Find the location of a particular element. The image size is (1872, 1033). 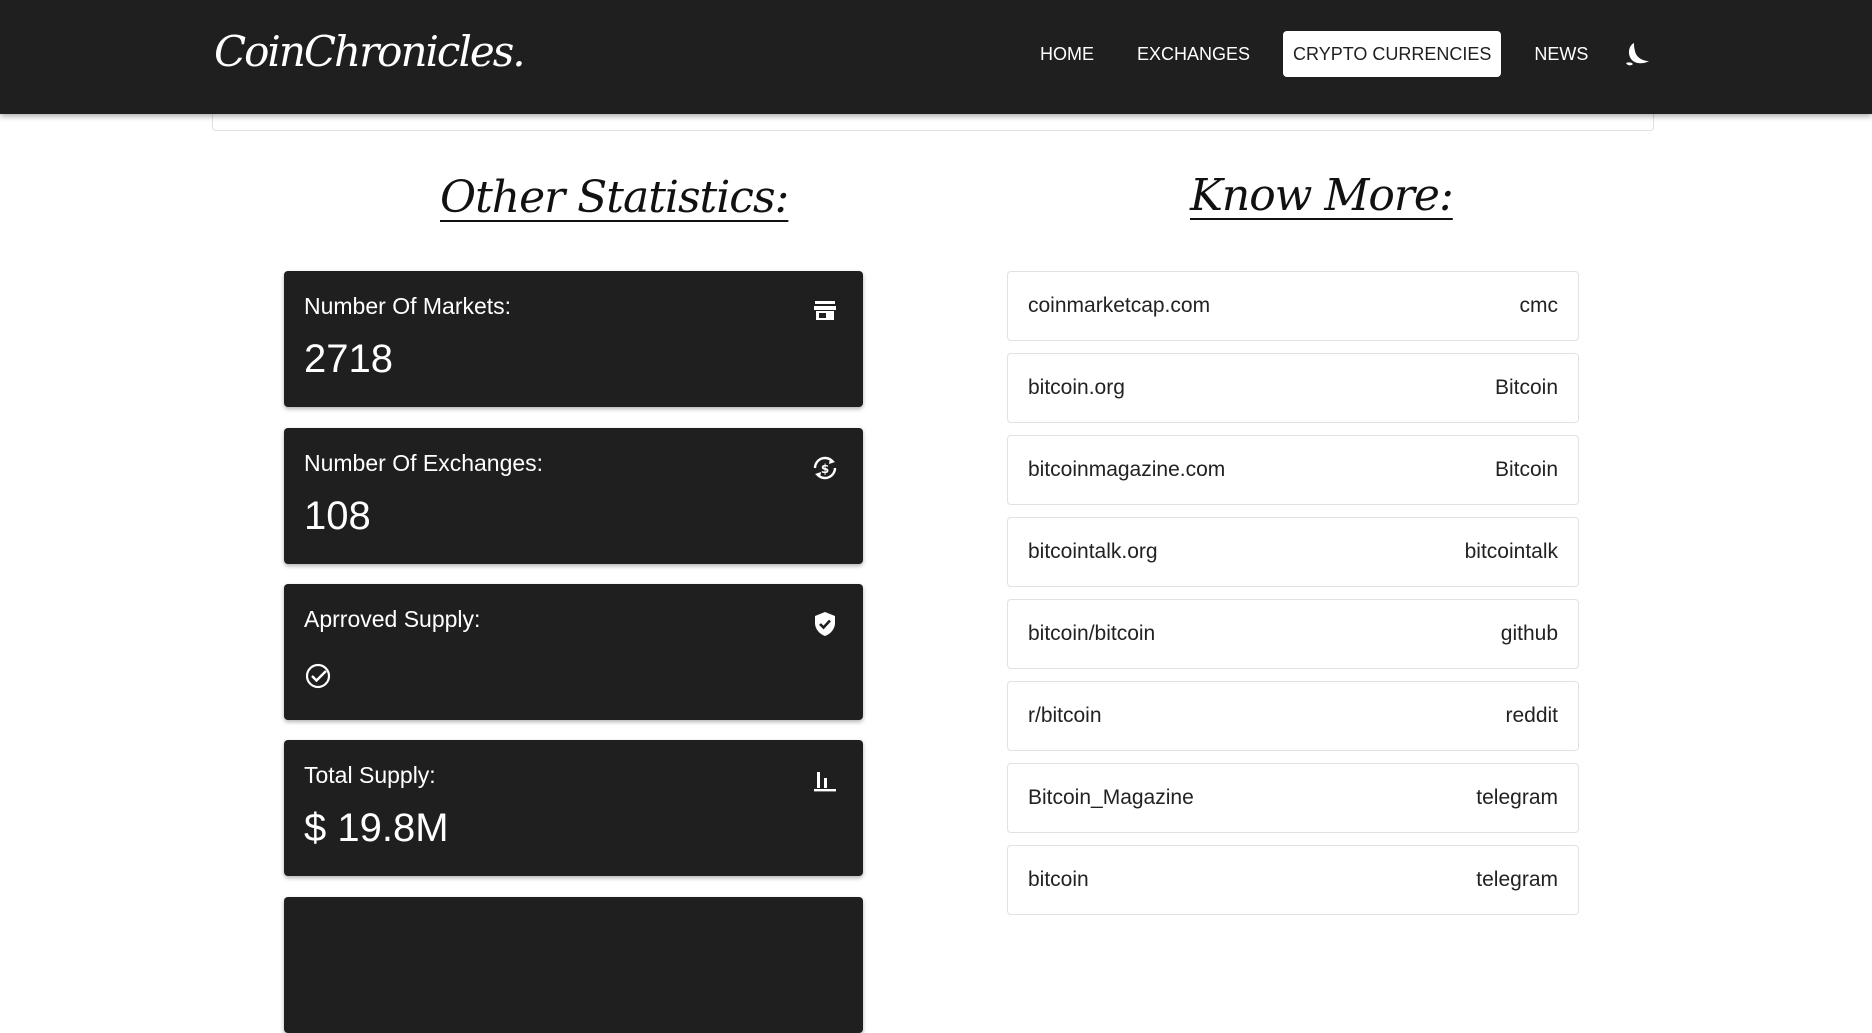

link-name: Bitcoin_Magazine is located at coordinates (1111, 797).